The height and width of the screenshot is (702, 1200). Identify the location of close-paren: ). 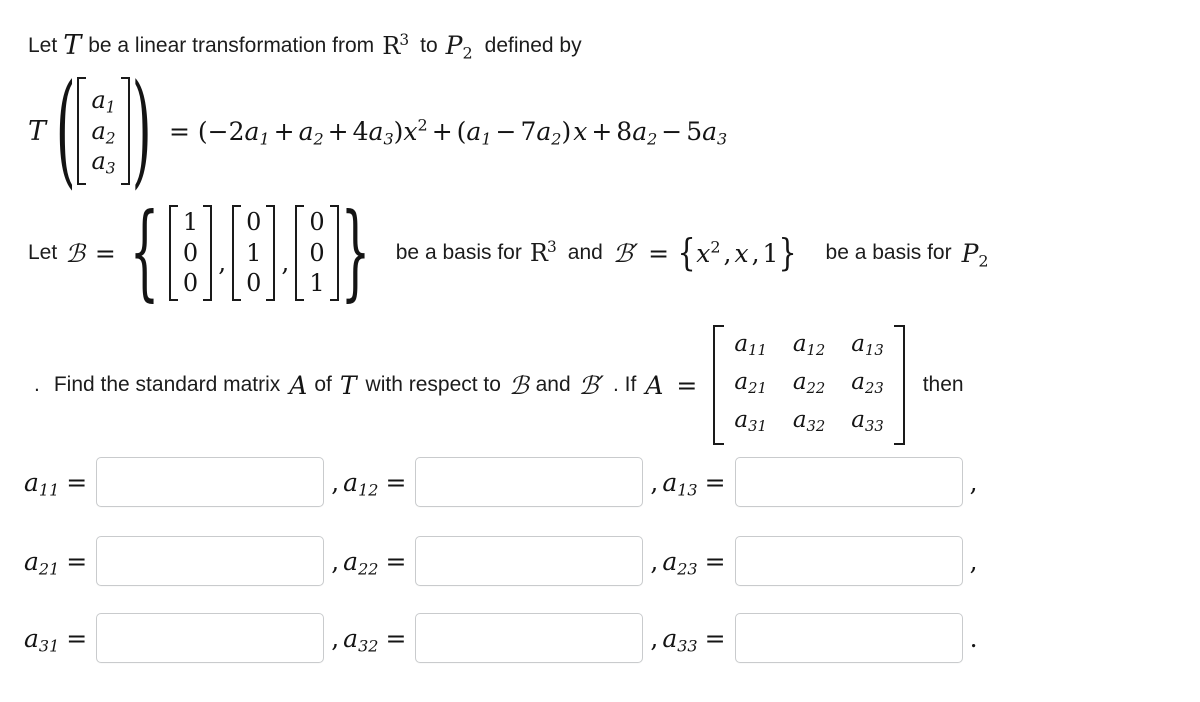
(141, 130).